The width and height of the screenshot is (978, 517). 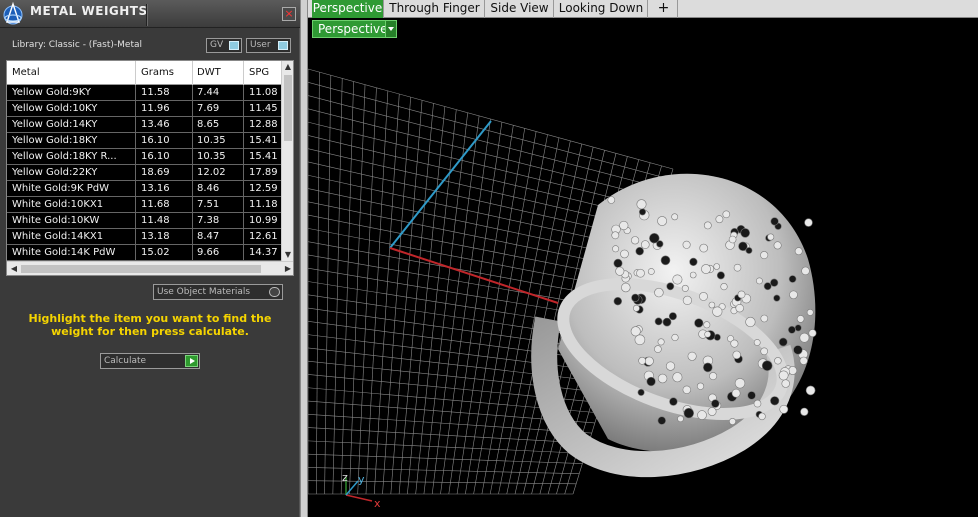 I want to click on table-row: Yellow Gold:10KY 11.96 7.69 11.45, so click(x=145, y=109).